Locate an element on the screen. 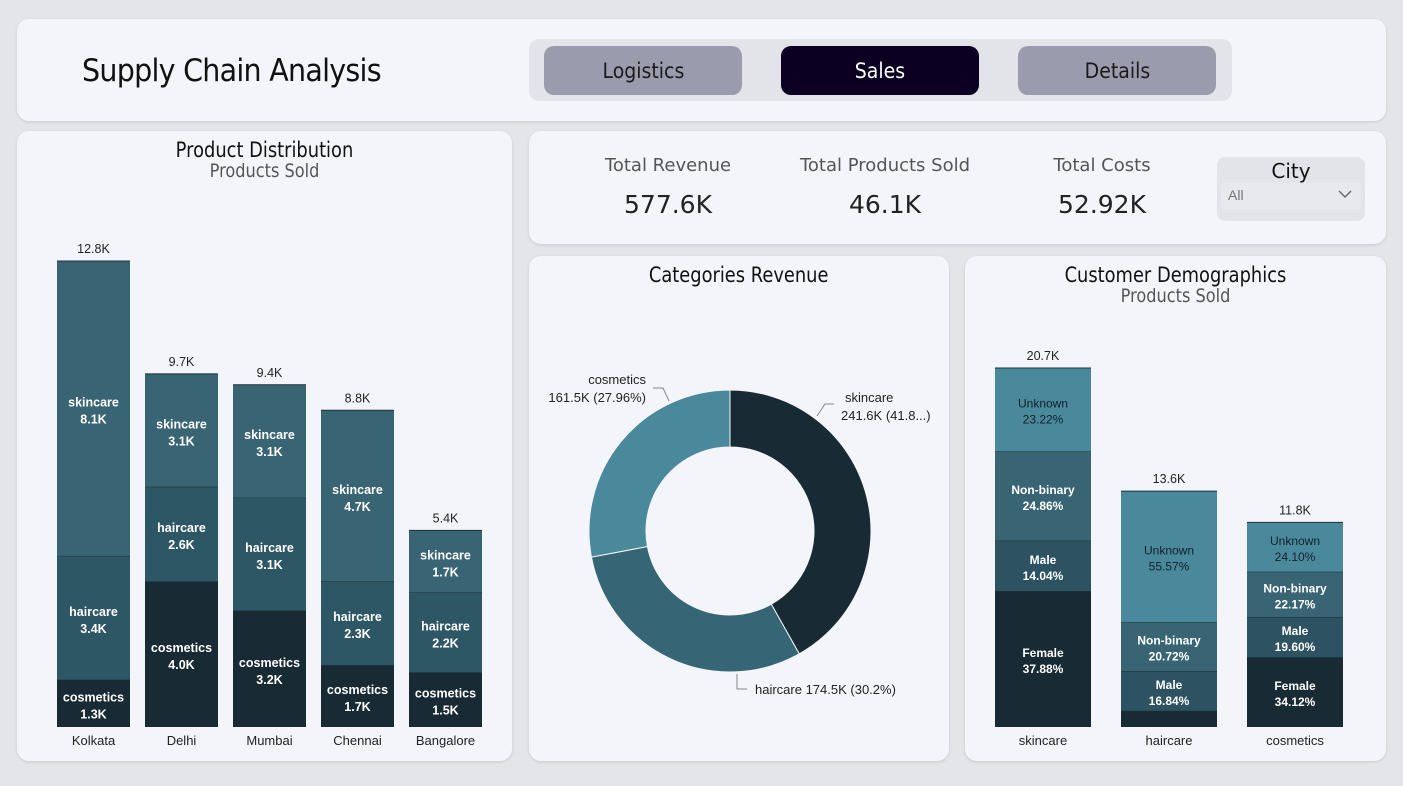 The width and height of the screenshot is (1403, 786). segment-value-label: 24.86% is located at coordinates (1043, 506).